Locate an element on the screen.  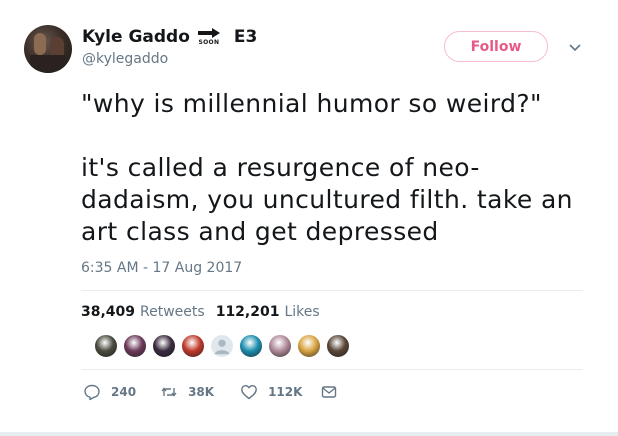
follow-button: Follow is located at coordinates (496, 46).